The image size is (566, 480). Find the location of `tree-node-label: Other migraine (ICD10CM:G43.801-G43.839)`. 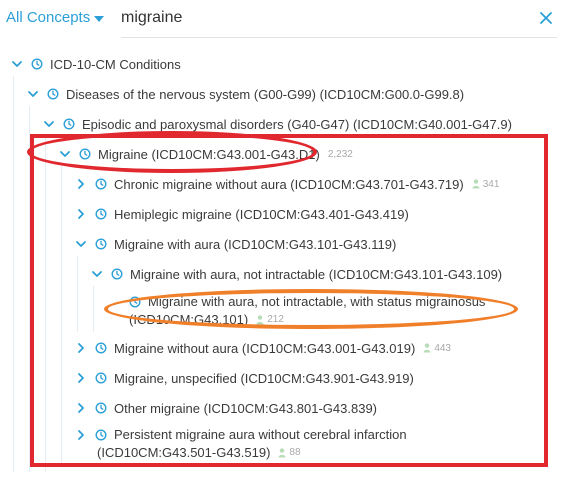

tree-node-label: Other migraine (ICD10CM:G43.801-G43.839) is located at coordinates (246, 408).